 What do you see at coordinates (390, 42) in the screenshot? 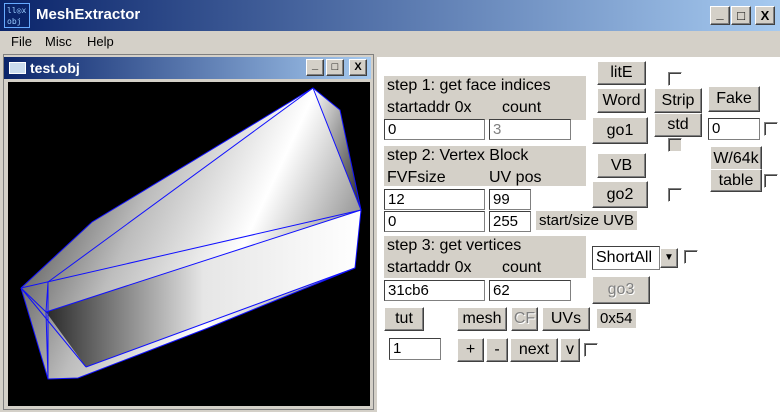
I see `menu-bar` at bounding box center [390, 42].